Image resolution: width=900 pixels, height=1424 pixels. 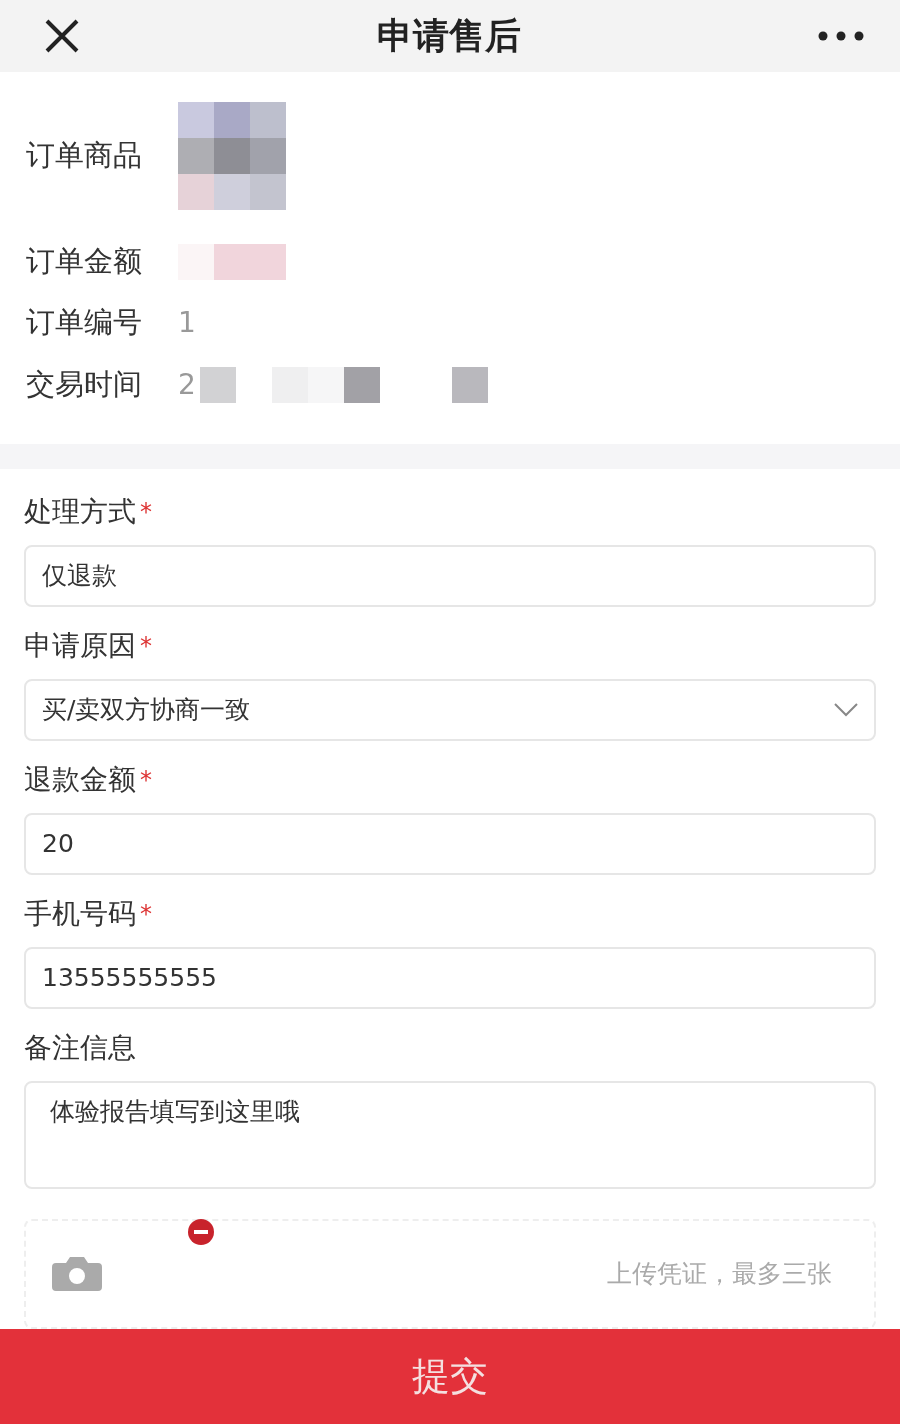 I want to click on page-title: 申请售后, so click(x=449, y=35).